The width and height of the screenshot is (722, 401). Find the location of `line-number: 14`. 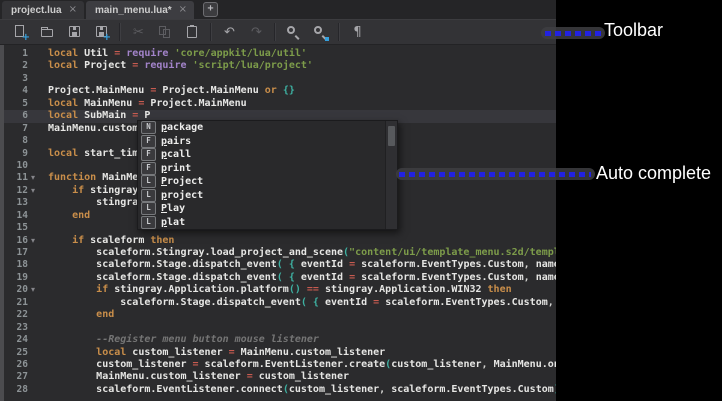

line-number: 14 is located at coordinates (22, 215).